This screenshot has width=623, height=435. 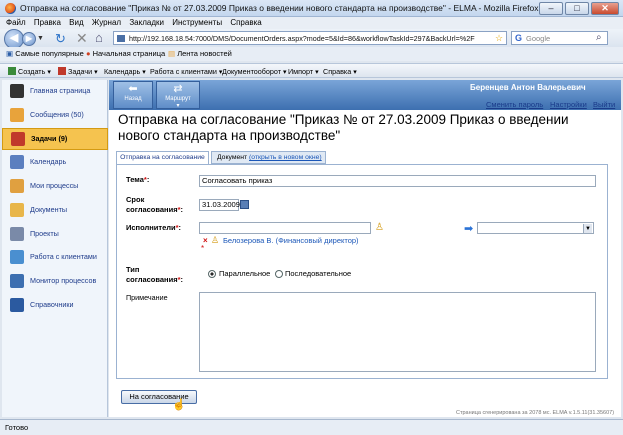 I want to click on route-button: ⇄ Маршрут ▾, so click(x=178, y=95).